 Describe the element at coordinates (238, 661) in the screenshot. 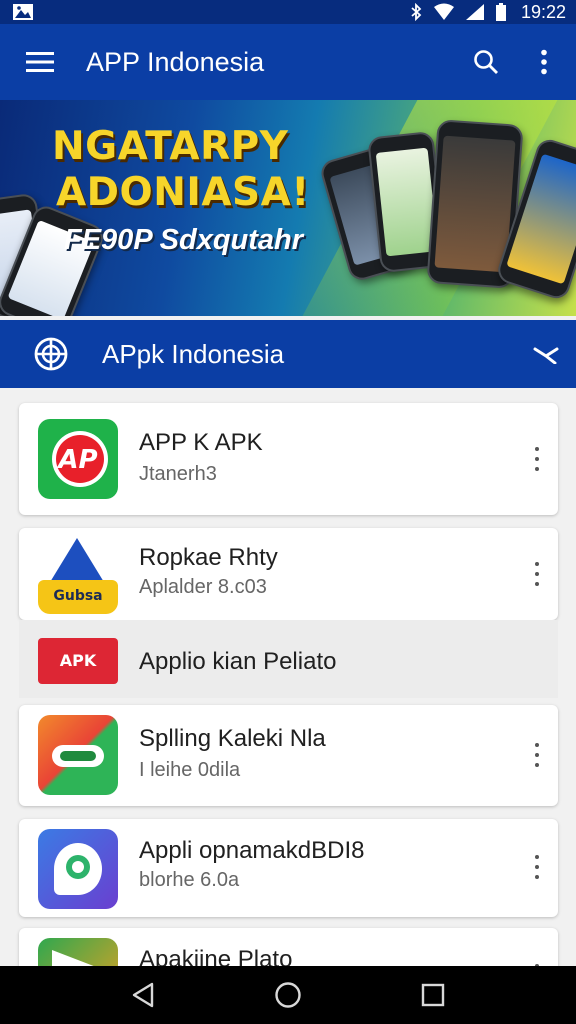

I see `app-name: Applio kian Peliato` at that location.